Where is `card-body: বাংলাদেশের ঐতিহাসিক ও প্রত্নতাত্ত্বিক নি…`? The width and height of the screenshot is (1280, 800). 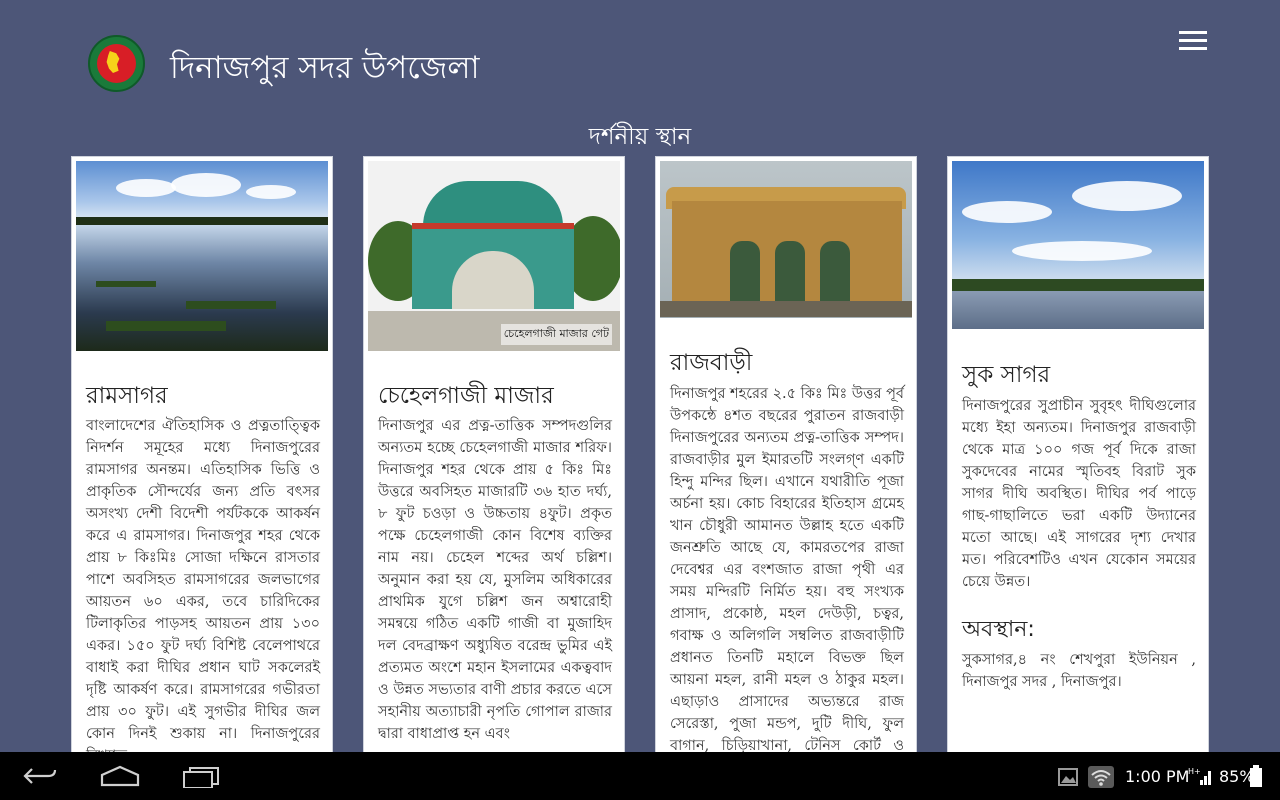 card-body: বাংলাদেশের ঐতিহাসিক ও প্রত্নতাত্ত্বিক নি… is located at coordinates (203, 591).